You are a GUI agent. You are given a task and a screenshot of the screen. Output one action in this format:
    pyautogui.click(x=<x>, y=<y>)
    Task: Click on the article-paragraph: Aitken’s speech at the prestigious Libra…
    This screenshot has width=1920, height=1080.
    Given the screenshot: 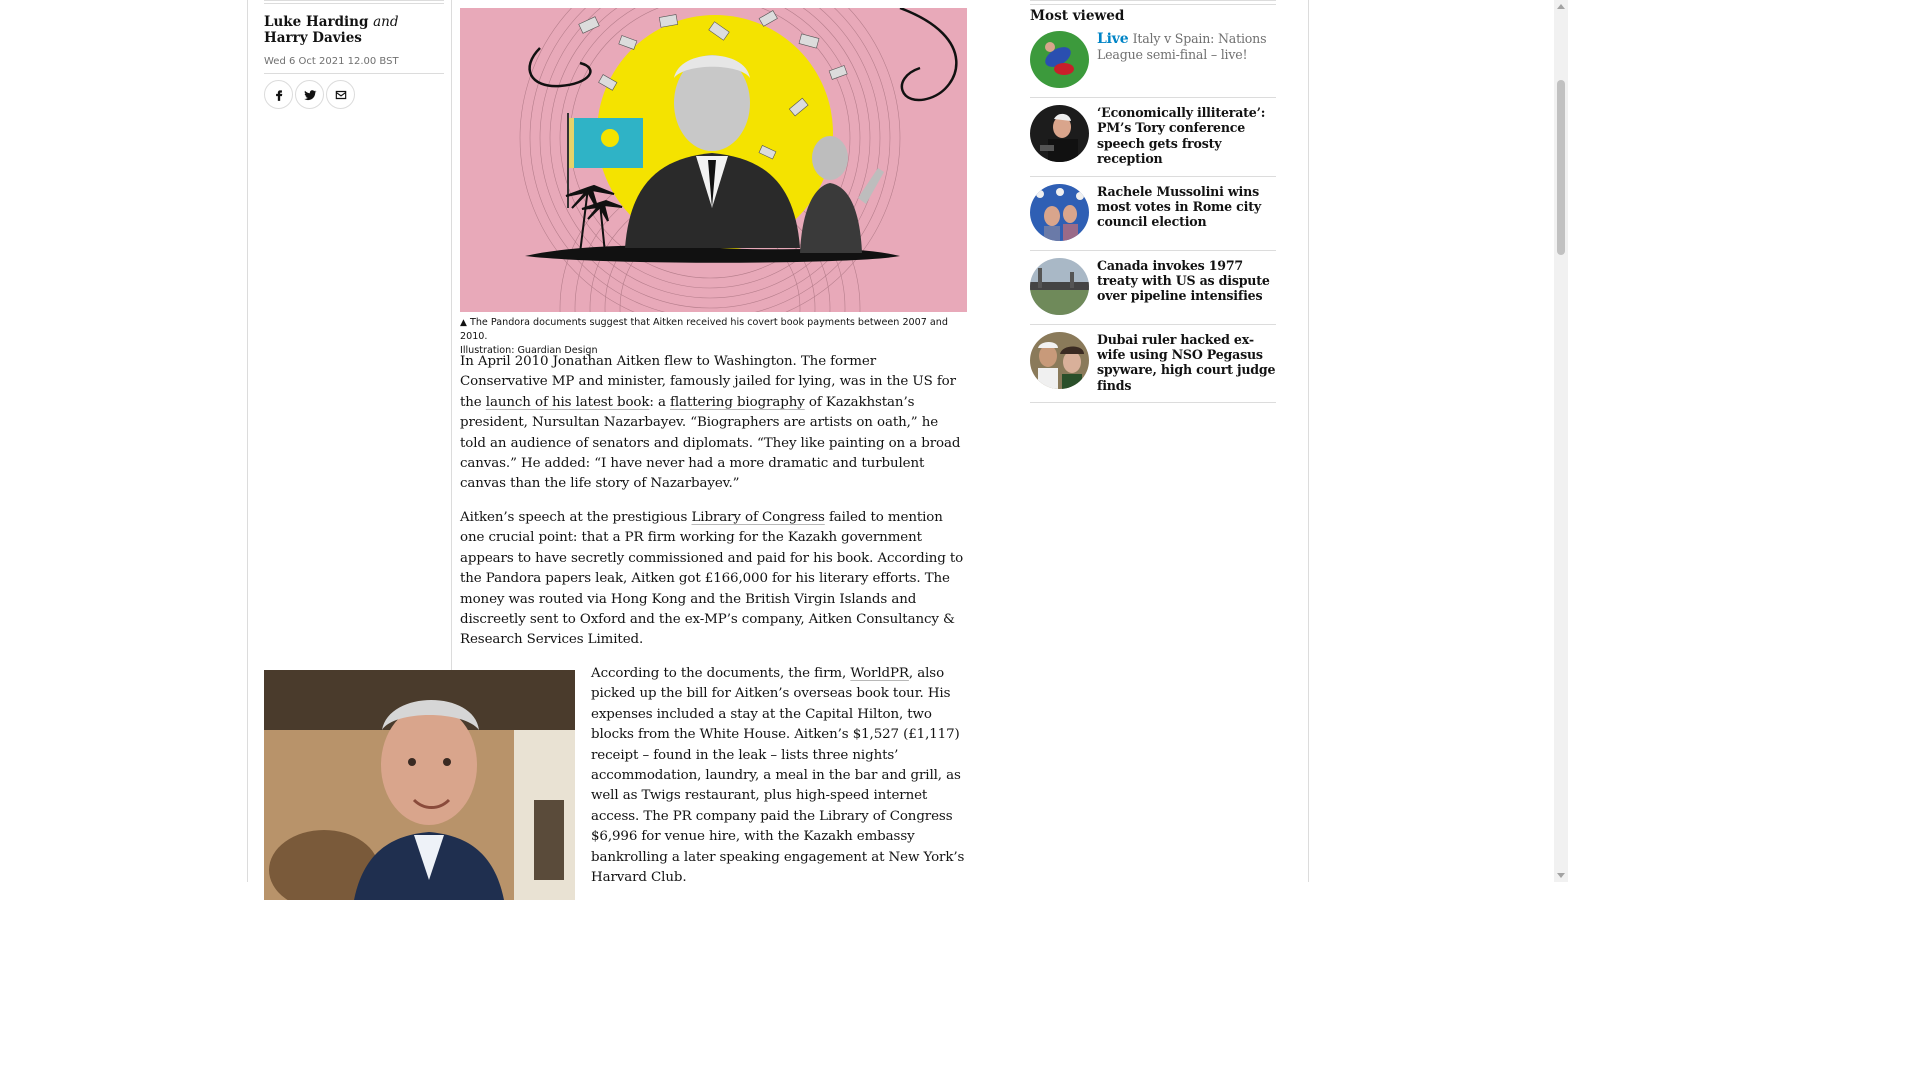 What is the action you would take?
    pyautogui.click(x=713, y=579)
    